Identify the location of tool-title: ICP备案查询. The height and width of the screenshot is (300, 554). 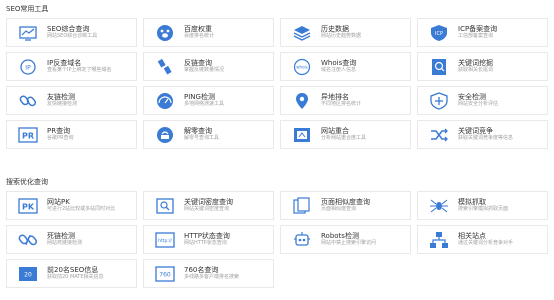
(478, 29).